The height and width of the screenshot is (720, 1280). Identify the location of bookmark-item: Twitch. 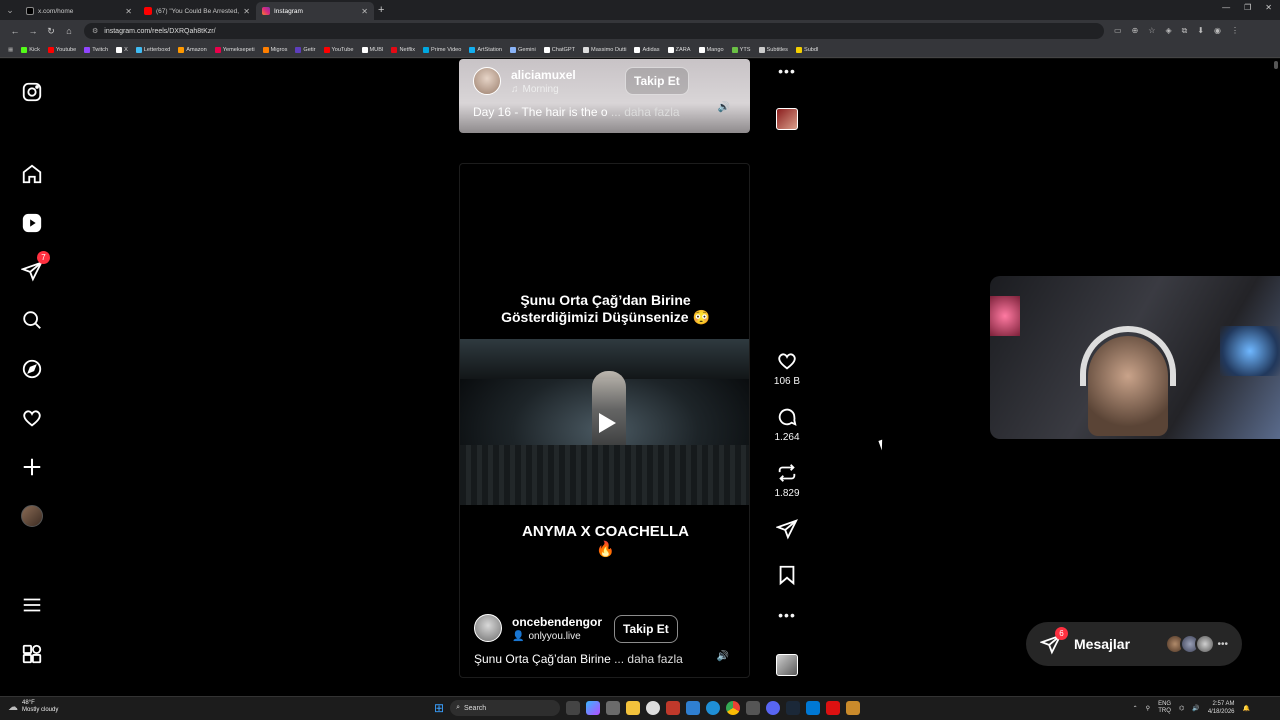
(96, 49).